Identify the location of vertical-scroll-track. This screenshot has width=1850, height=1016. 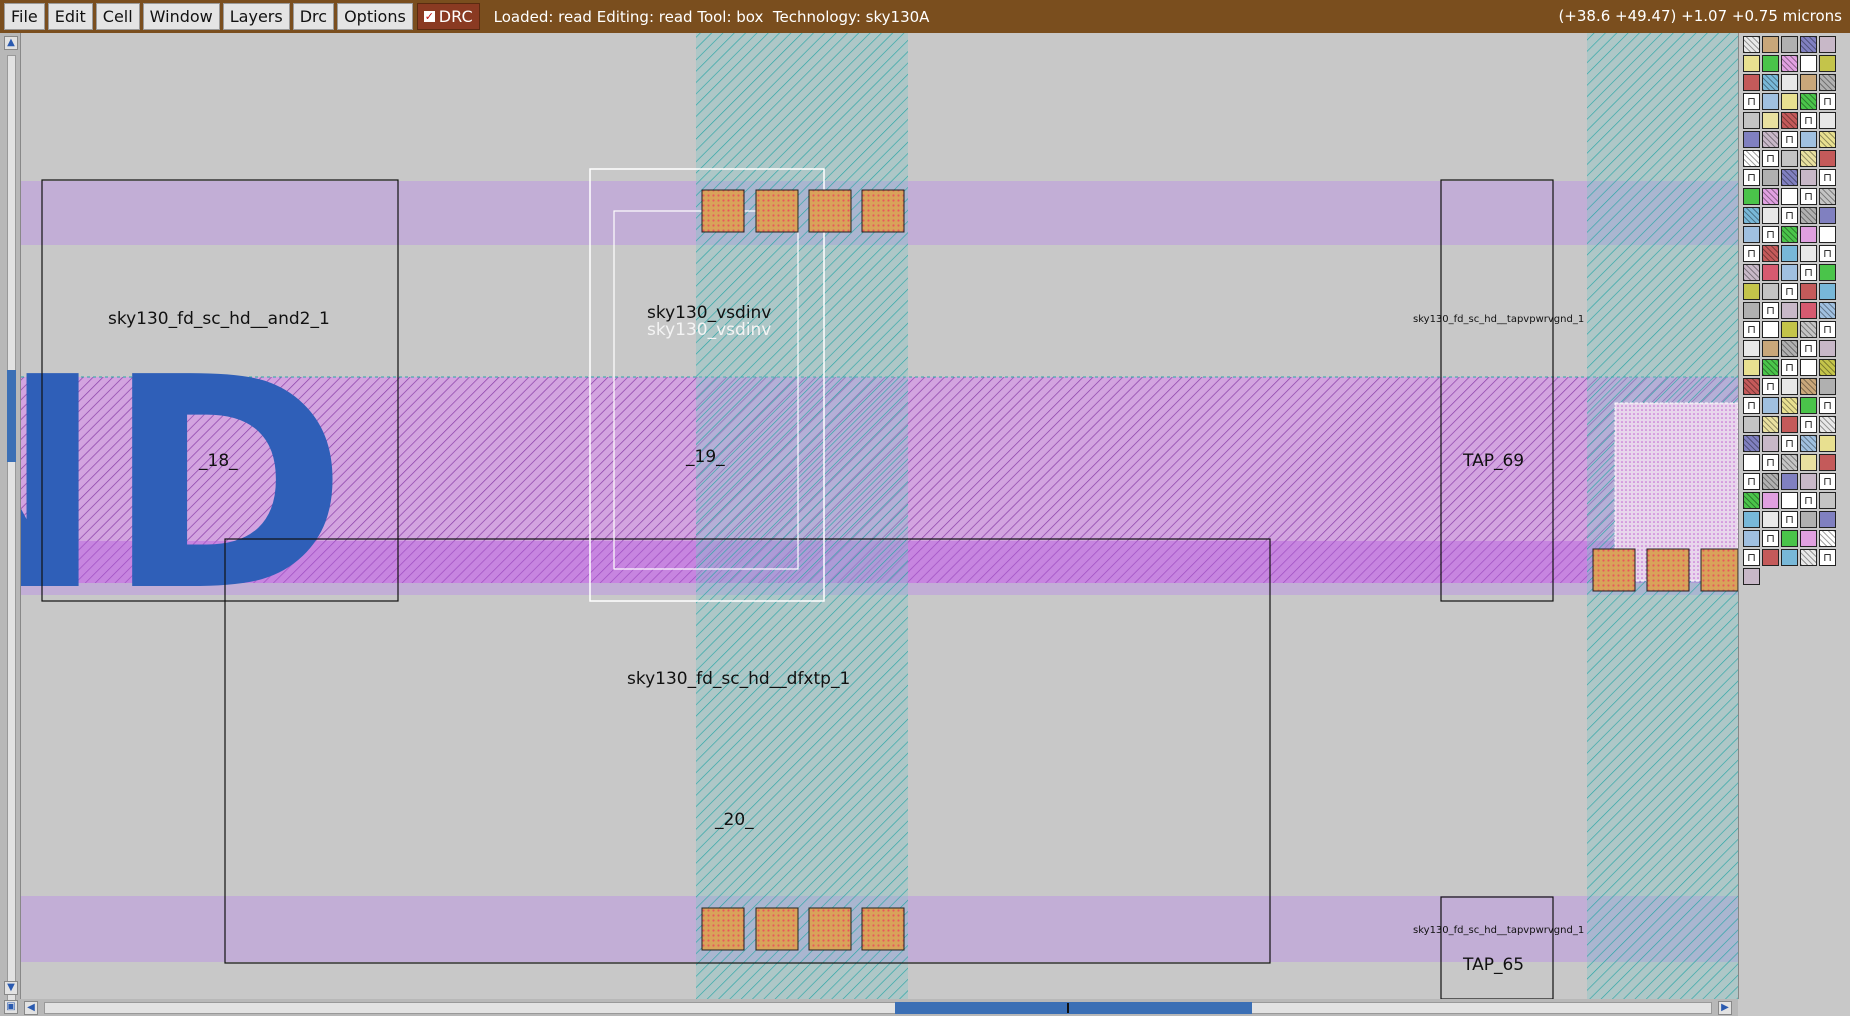
(11, 532).